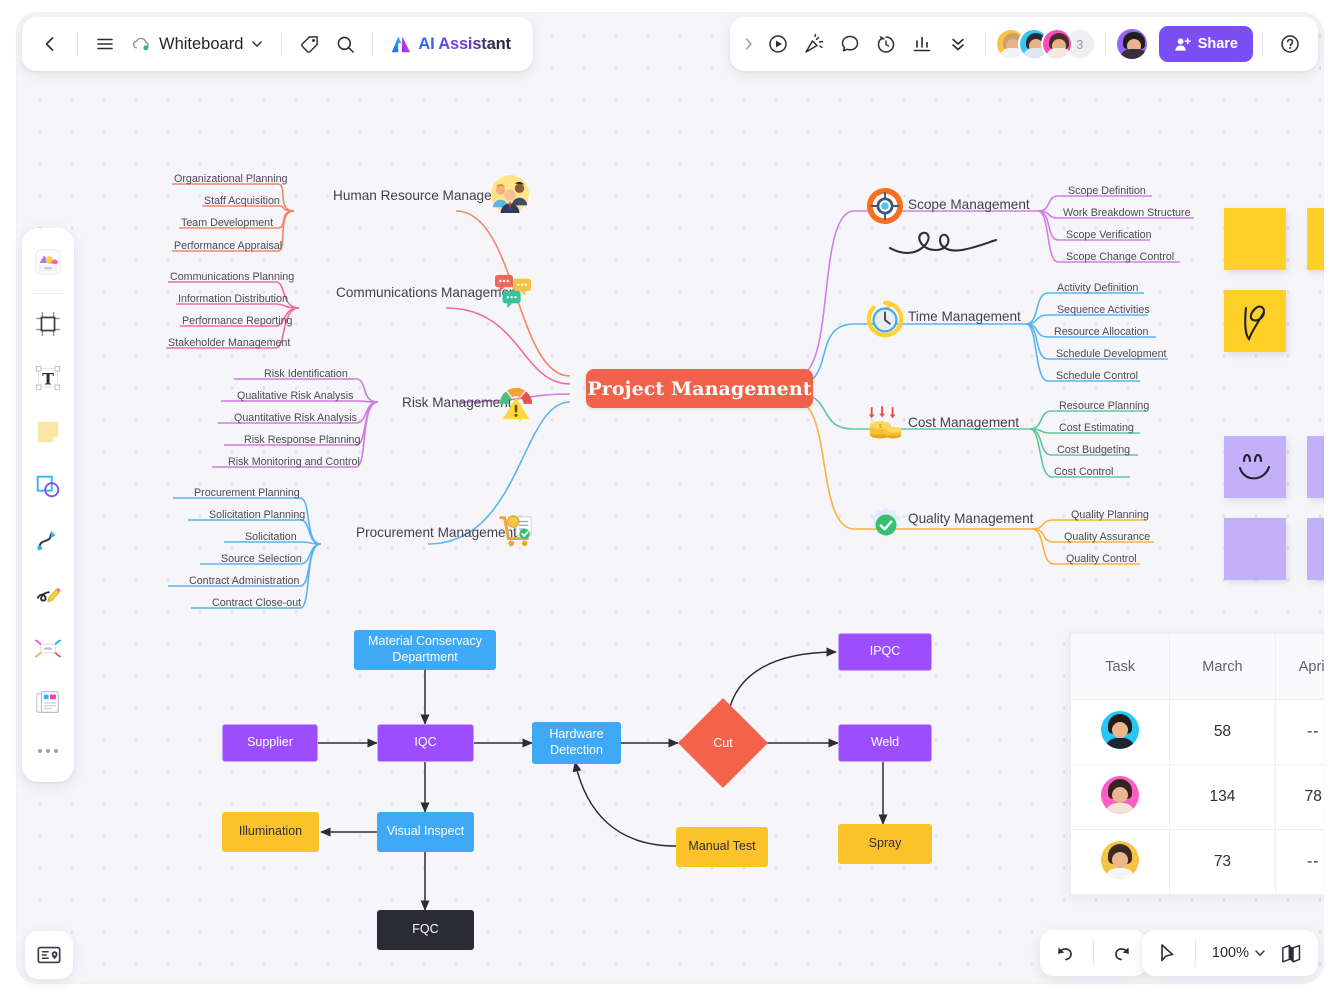  I want to click on add-person-icon, so click(1183, 44).